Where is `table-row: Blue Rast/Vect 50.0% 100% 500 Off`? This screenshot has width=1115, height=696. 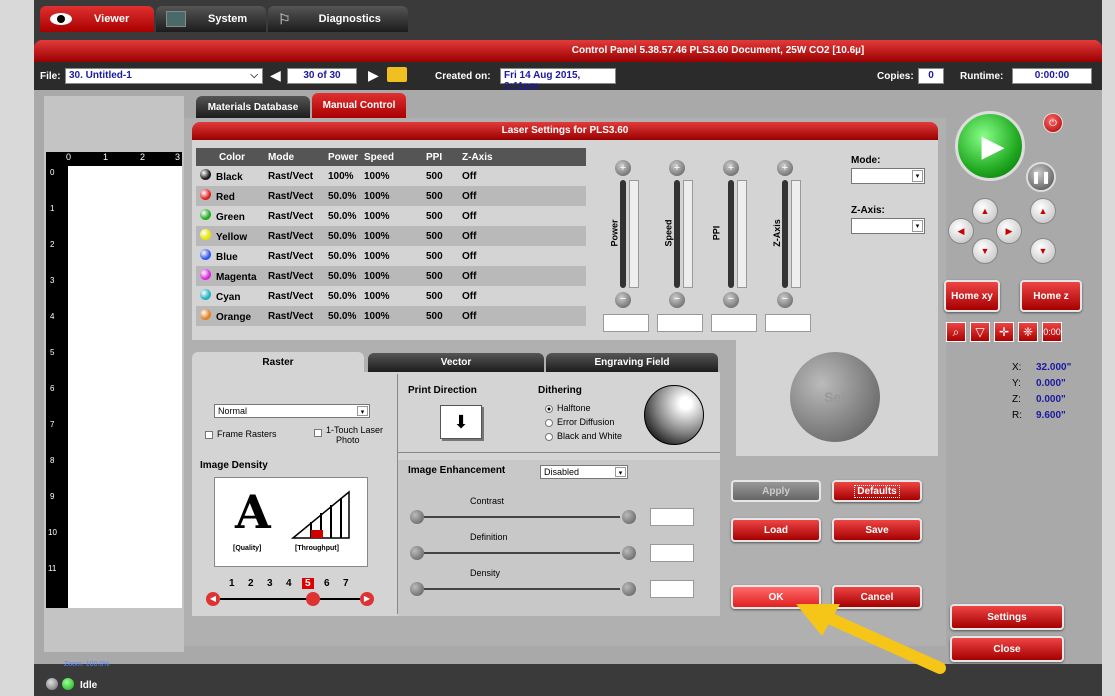 table-row: Blue Rast/Vect 50.0% 100% 500 Off is located at coordinates (391, 256).